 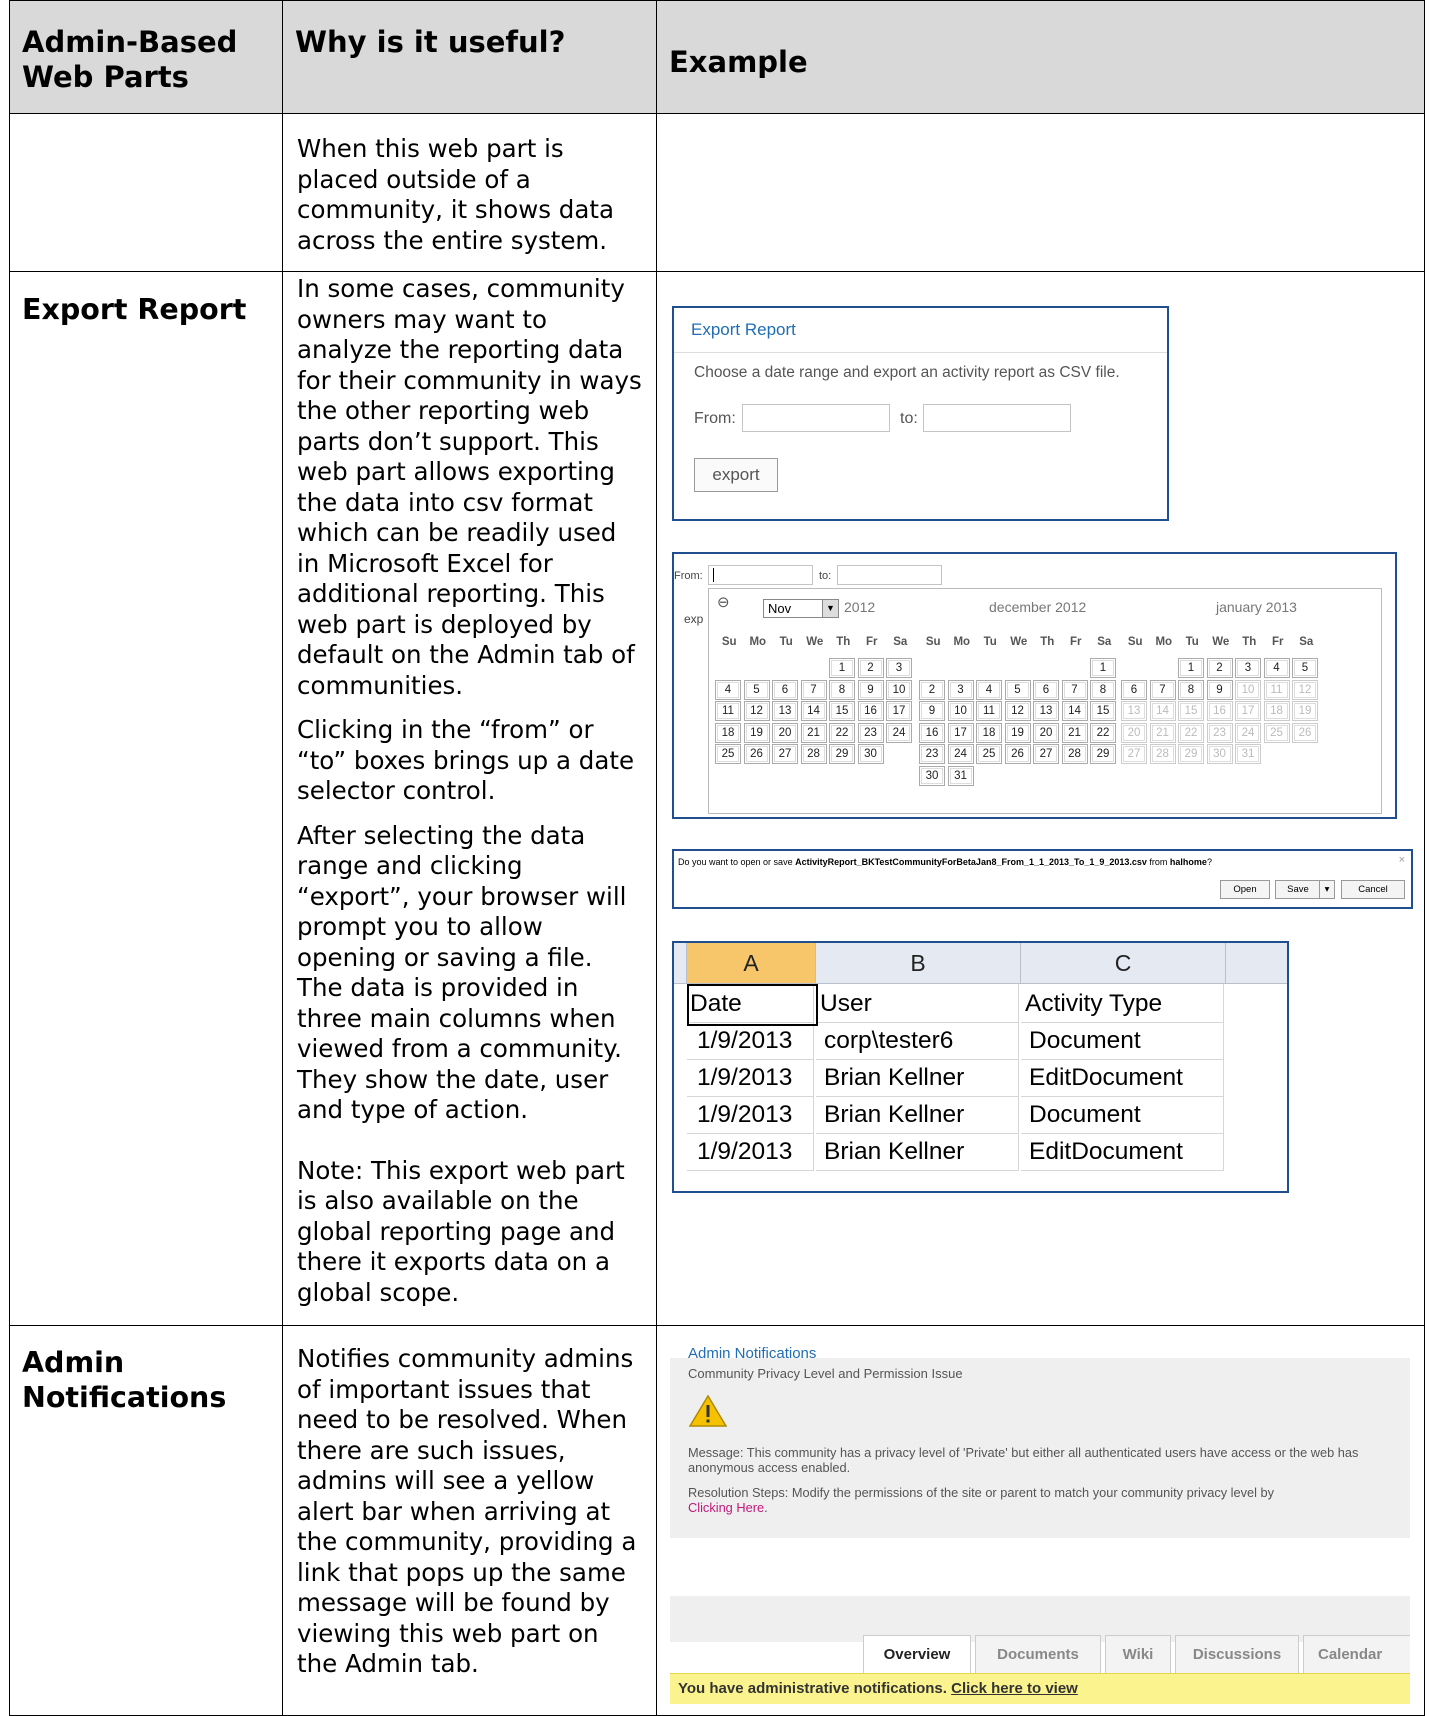 What do you see at coordinates (997, 418) in the screenshot?
I see `to-date-input` at bounding box center [997, 418].